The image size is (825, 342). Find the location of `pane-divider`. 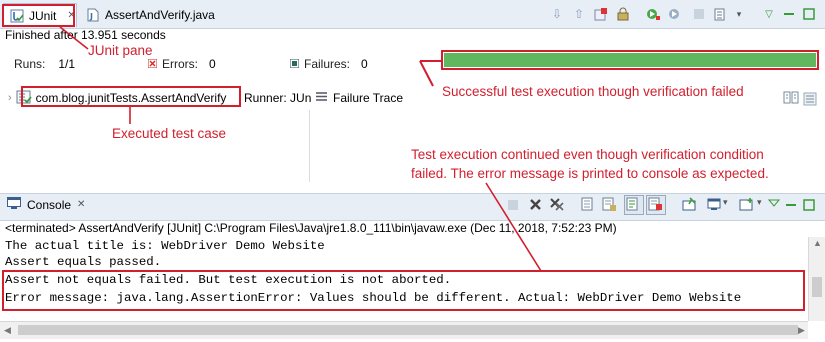

pane-divider is located at coordinates (309, 146).